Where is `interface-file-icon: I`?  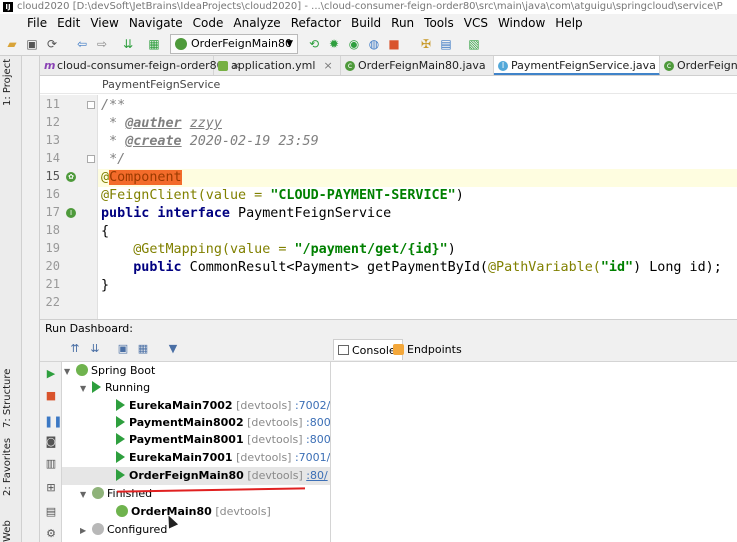 interface-file-icon: I is located at coordinates (503, 66).